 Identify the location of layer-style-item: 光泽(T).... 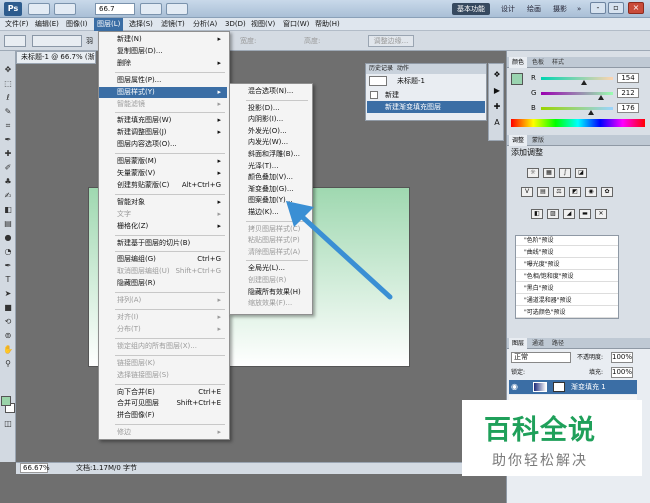
(270, 166).